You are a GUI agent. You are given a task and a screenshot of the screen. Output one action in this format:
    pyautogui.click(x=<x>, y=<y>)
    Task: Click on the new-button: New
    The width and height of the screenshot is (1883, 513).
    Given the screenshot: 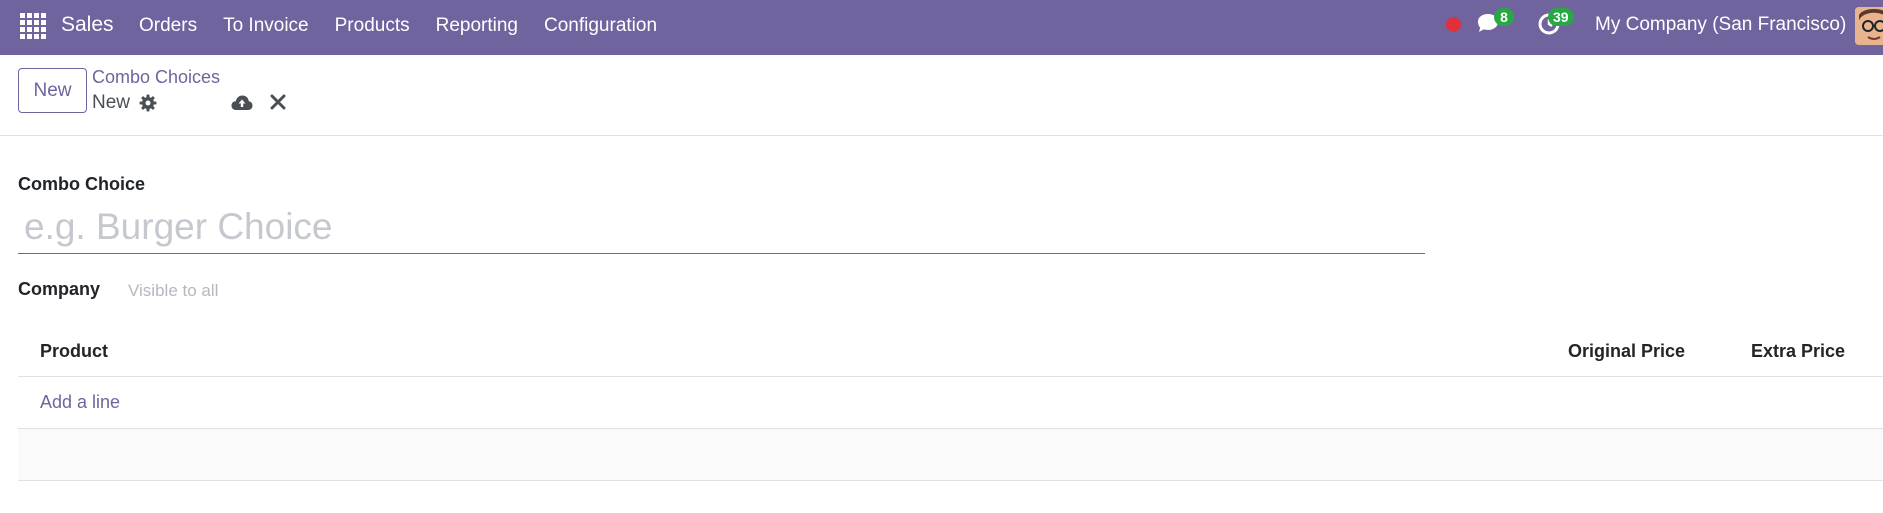 What is the action you would take?
    pyautogui.click(x=52, y=90)
    